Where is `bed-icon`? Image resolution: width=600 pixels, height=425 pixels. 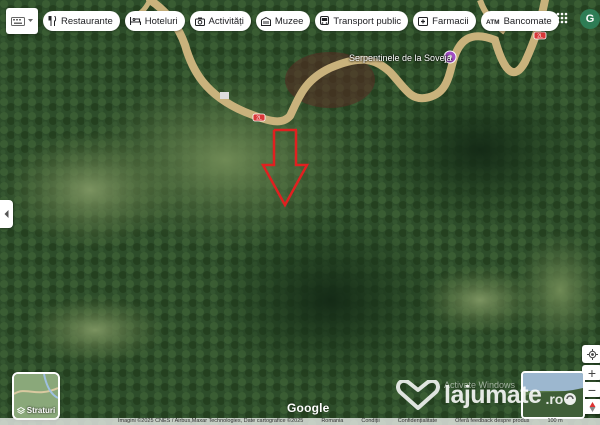
bed-icon is located at coordinates (135, 21).